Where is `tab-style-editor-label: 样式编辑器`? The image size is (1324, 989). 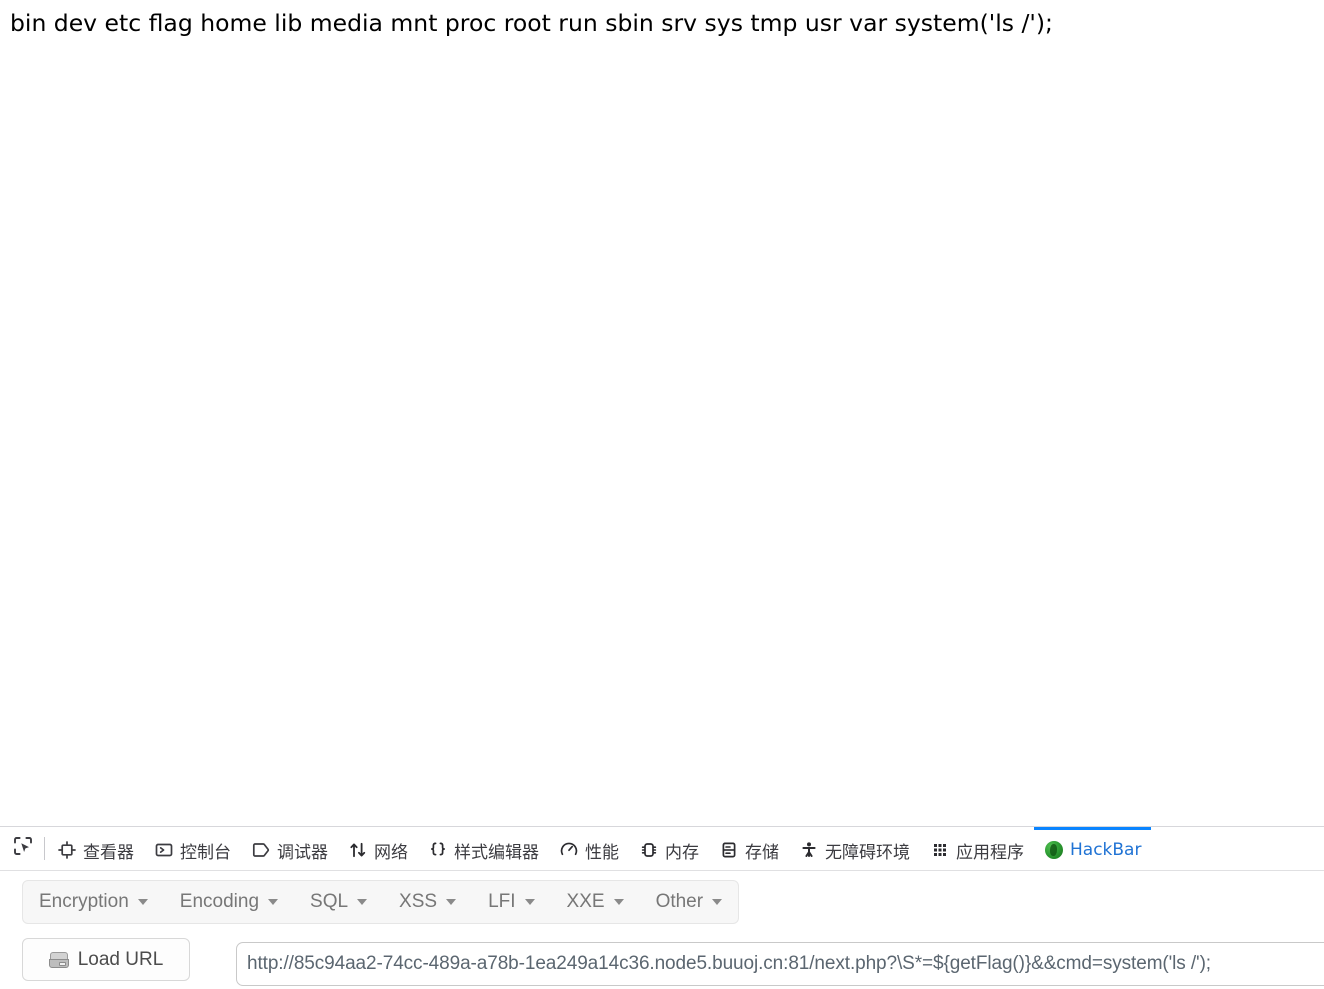
tab-style-editor-label: 样式编辑器 is located at coordinates (496, 852).